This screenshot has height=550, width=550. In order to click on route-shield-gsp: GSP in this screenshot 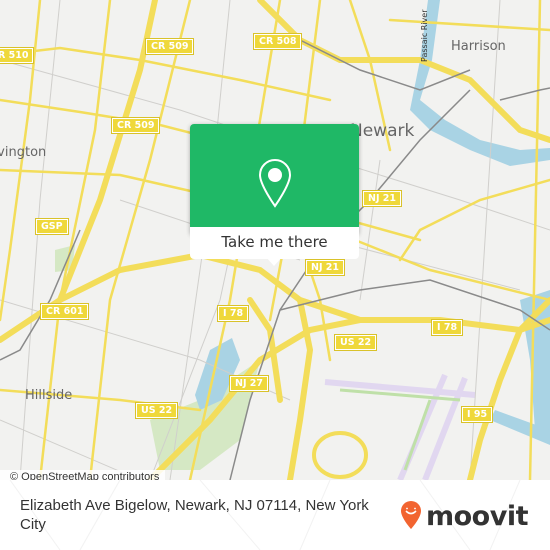, I will do `click(52, 226)`.